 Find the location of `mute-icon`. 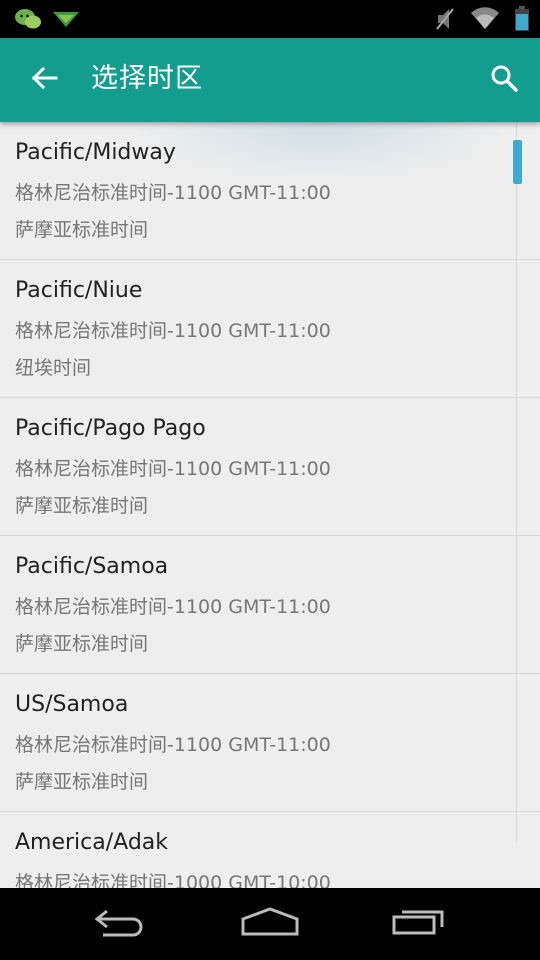

mute-icon is located at coordinates (445, 19).